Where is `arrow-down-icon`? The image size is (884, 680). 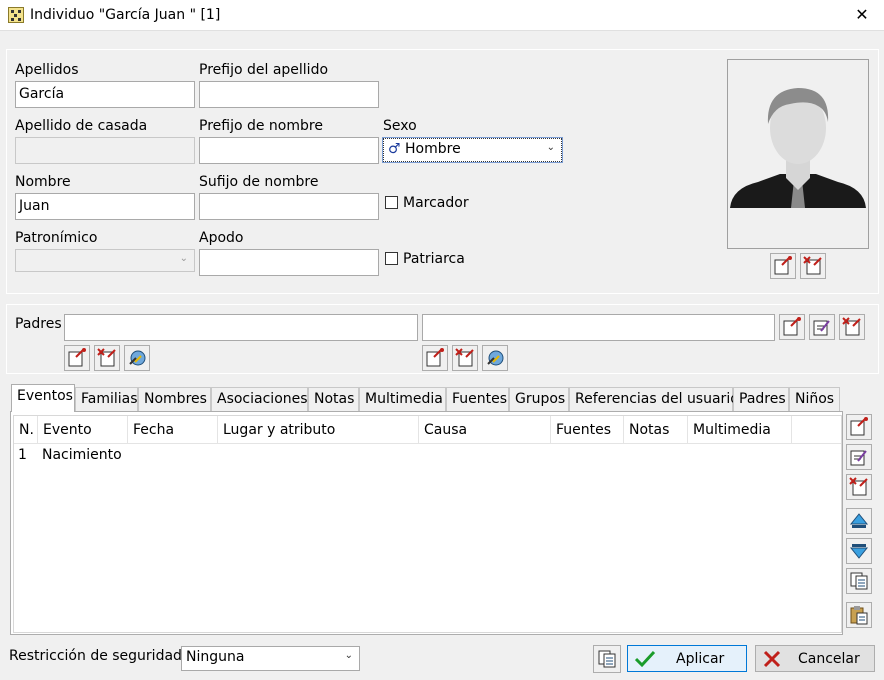
arrow-down-icon is located at coordinates (859, 551).